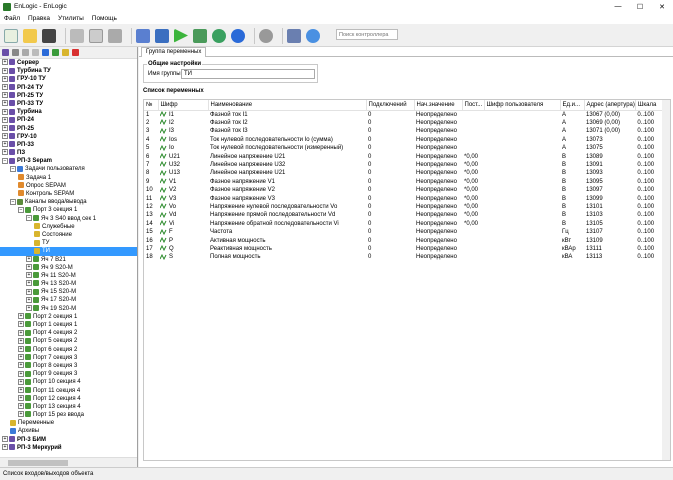 The width and height of the screenshot is (673, 480). Describe the element at coordinates (68, 358) in the screenshot. I see `tree-node: + Порт 7 секция 3` at that location.